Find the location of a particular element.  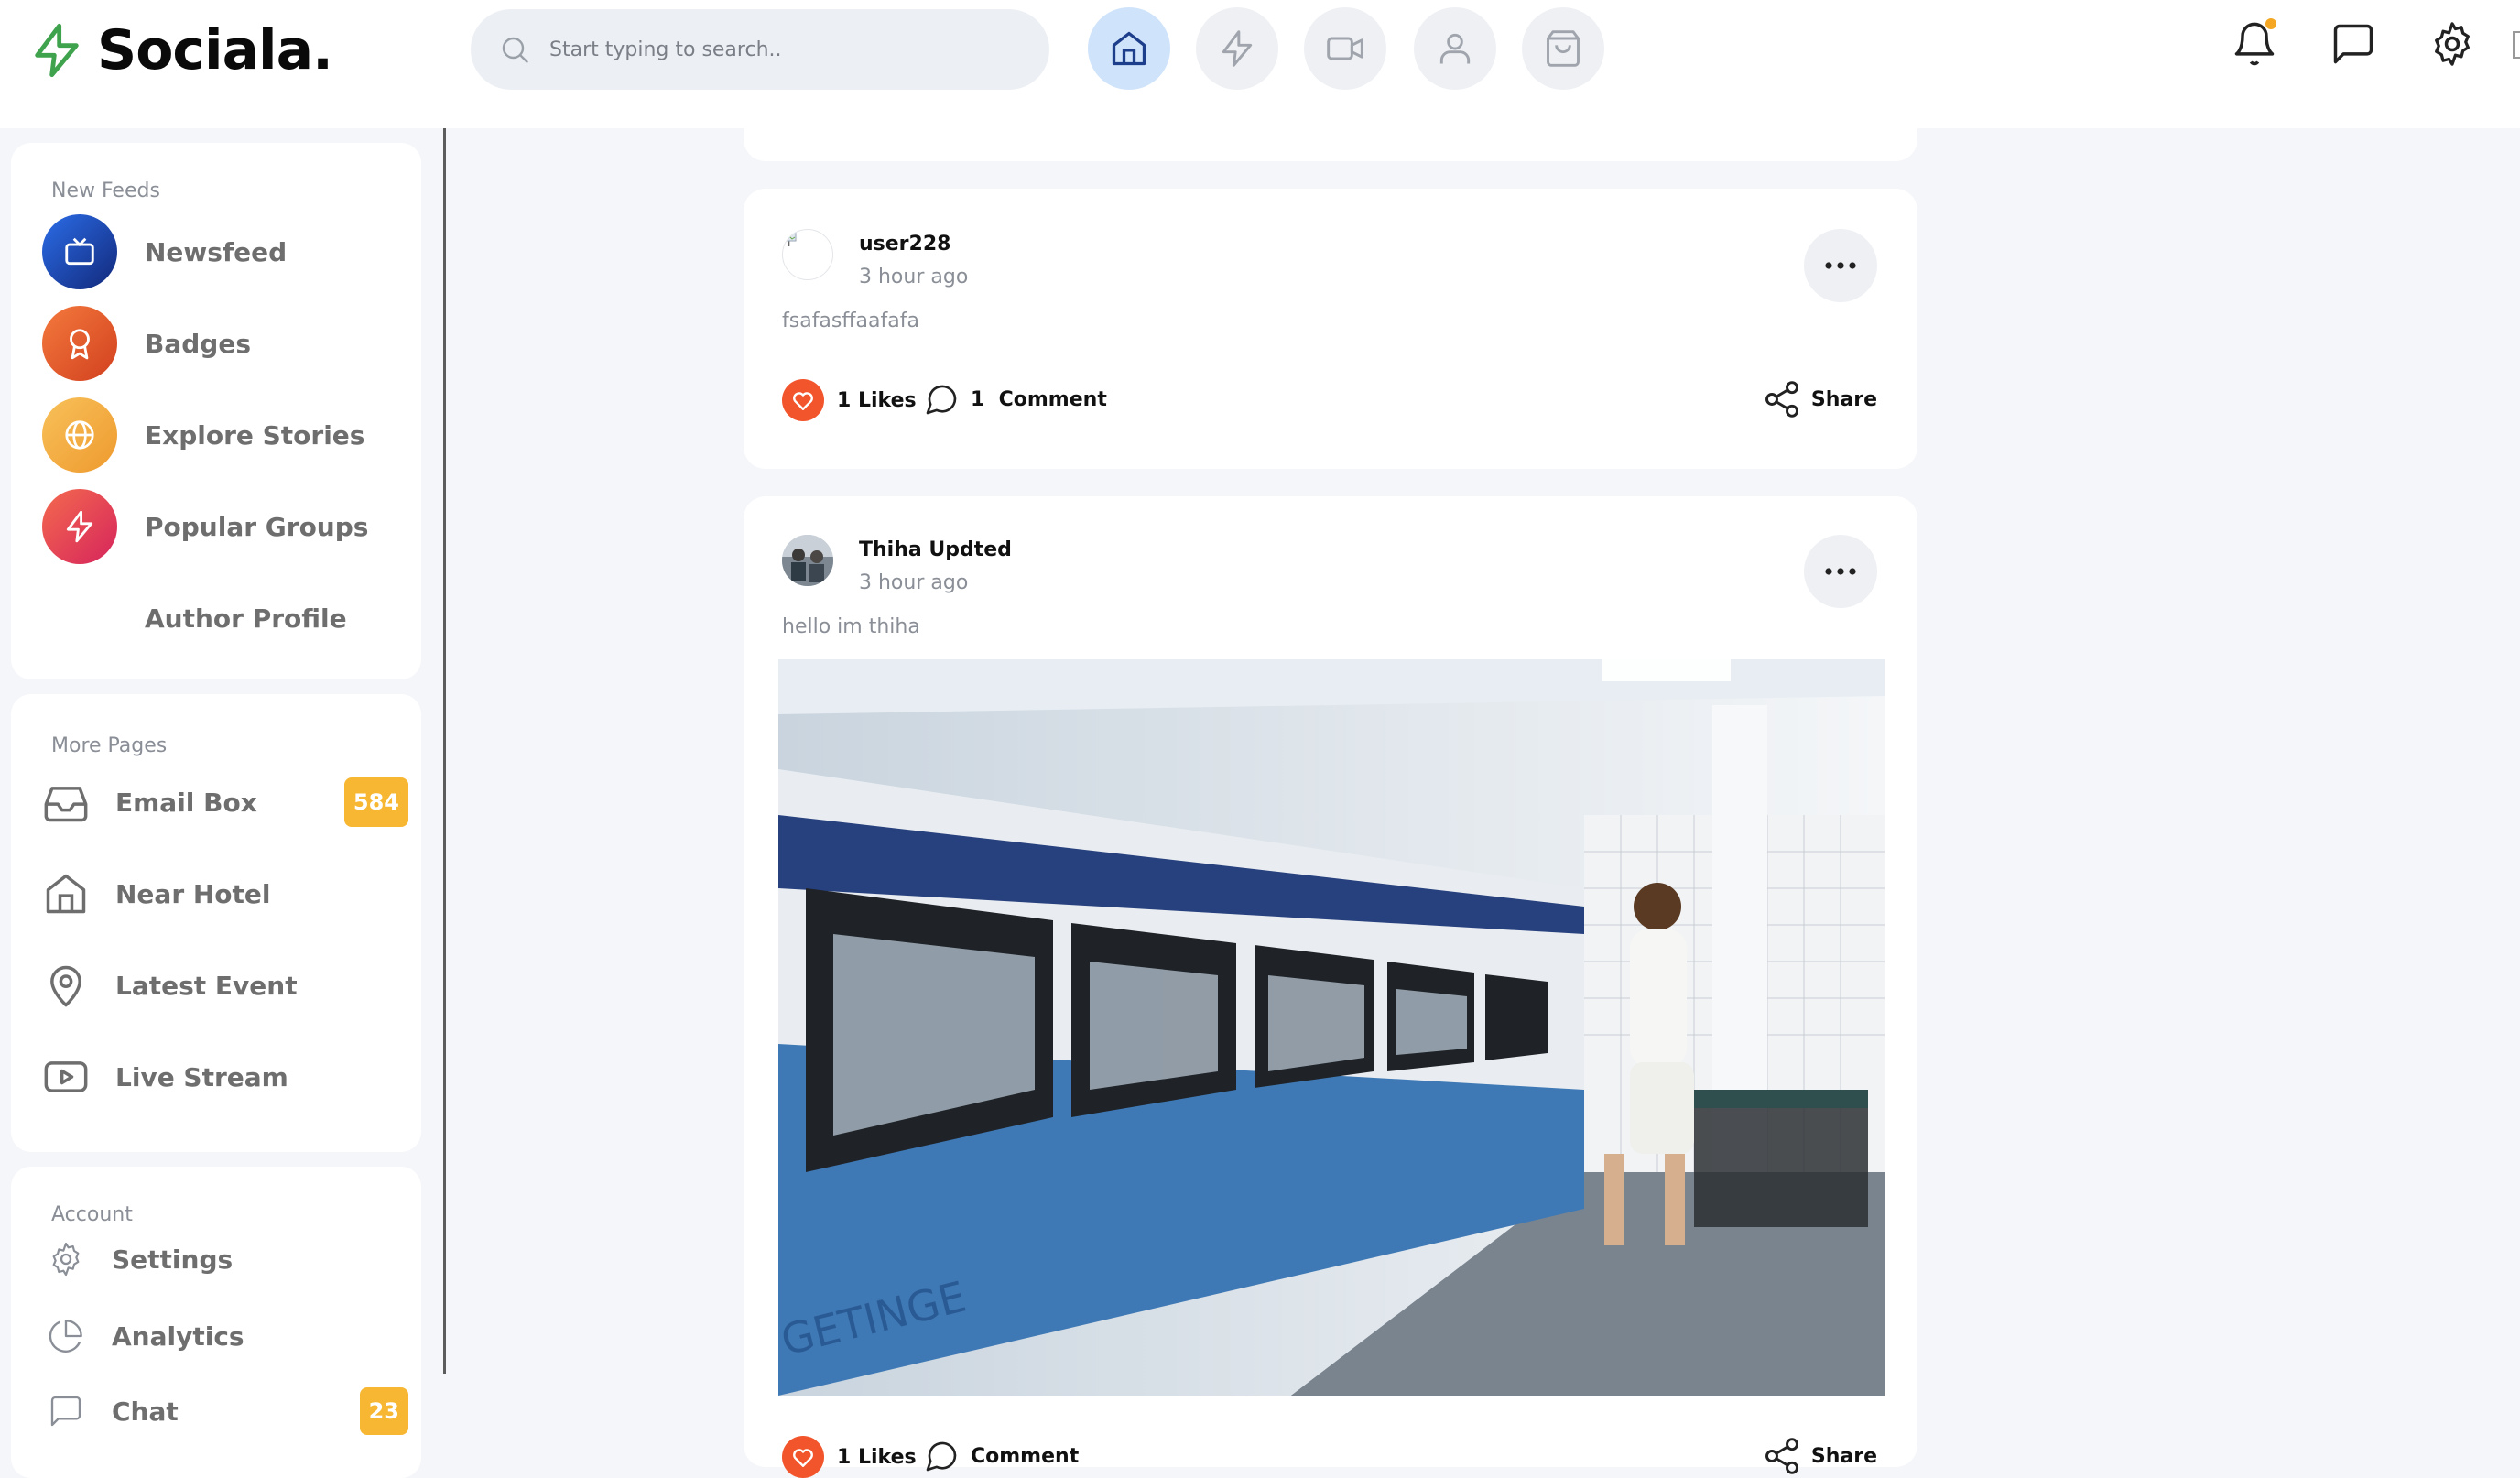

sidebar-item-label: Badges is located at coordinates (198, 343).